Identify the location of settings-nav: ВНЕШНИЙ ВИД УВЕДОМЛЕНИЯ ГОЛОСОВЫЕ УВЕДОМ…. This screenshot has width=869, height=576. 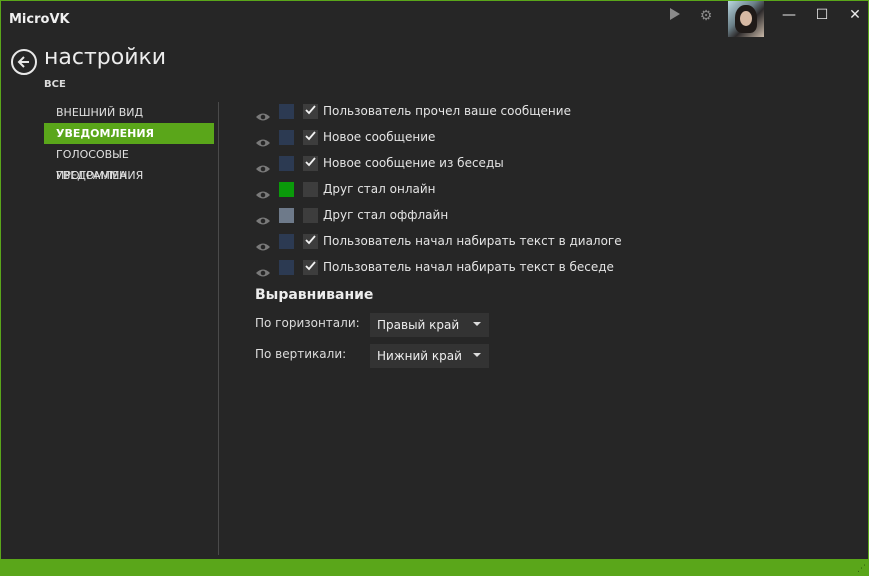
(129, 144).